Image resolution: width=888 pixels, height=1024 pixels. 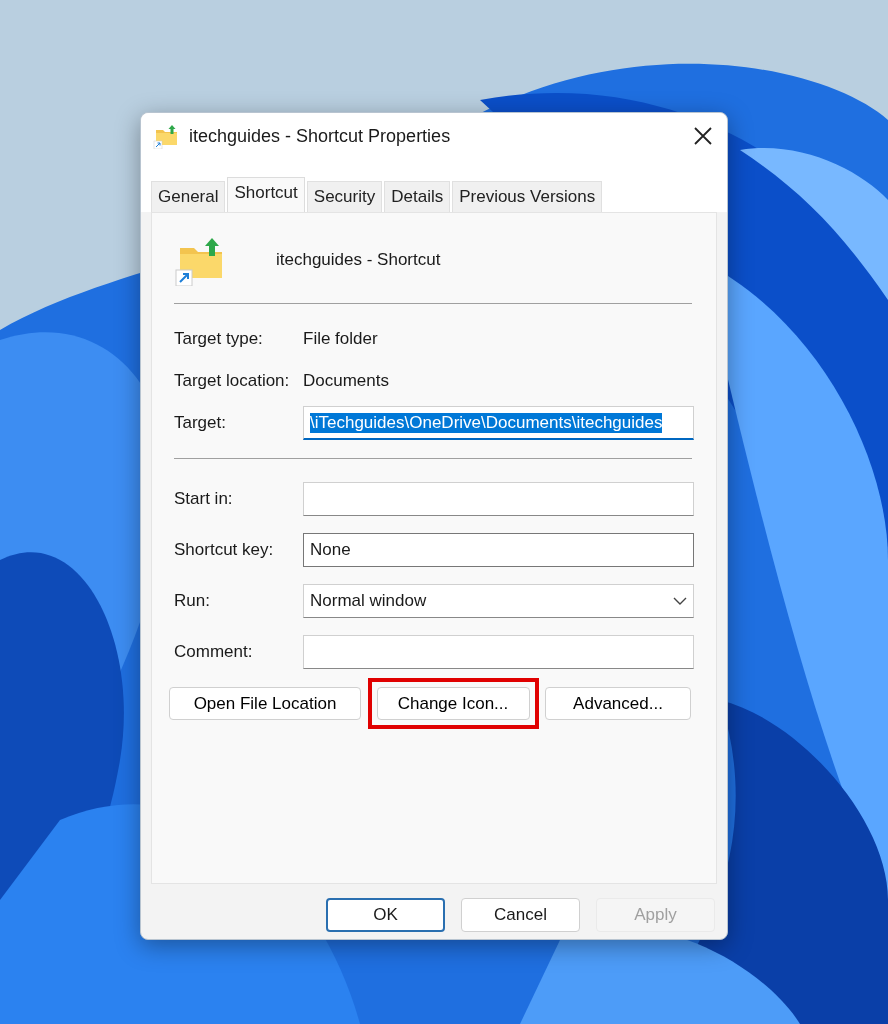 What do you see at coordinates (265, 703) in the screenshot?
I see `action-button: Open File Location` at bounding box center [265, 703].